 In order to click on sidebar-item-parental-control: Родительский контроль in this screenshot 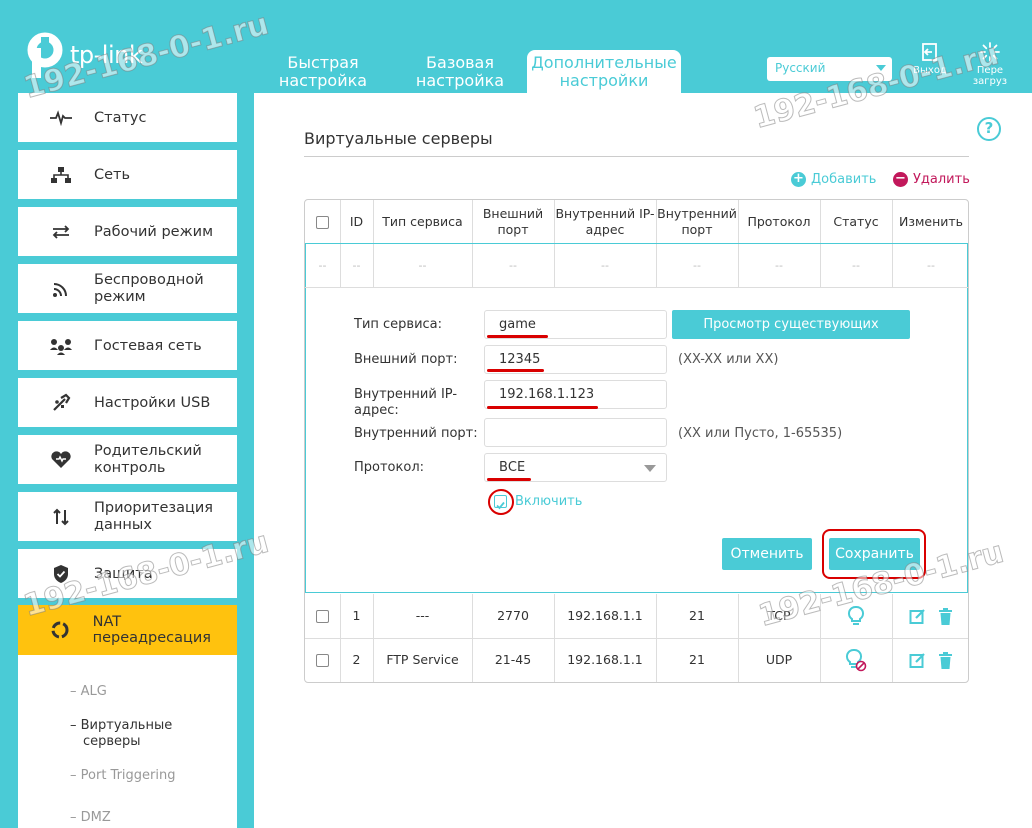, I will do `click(127, 459)`.